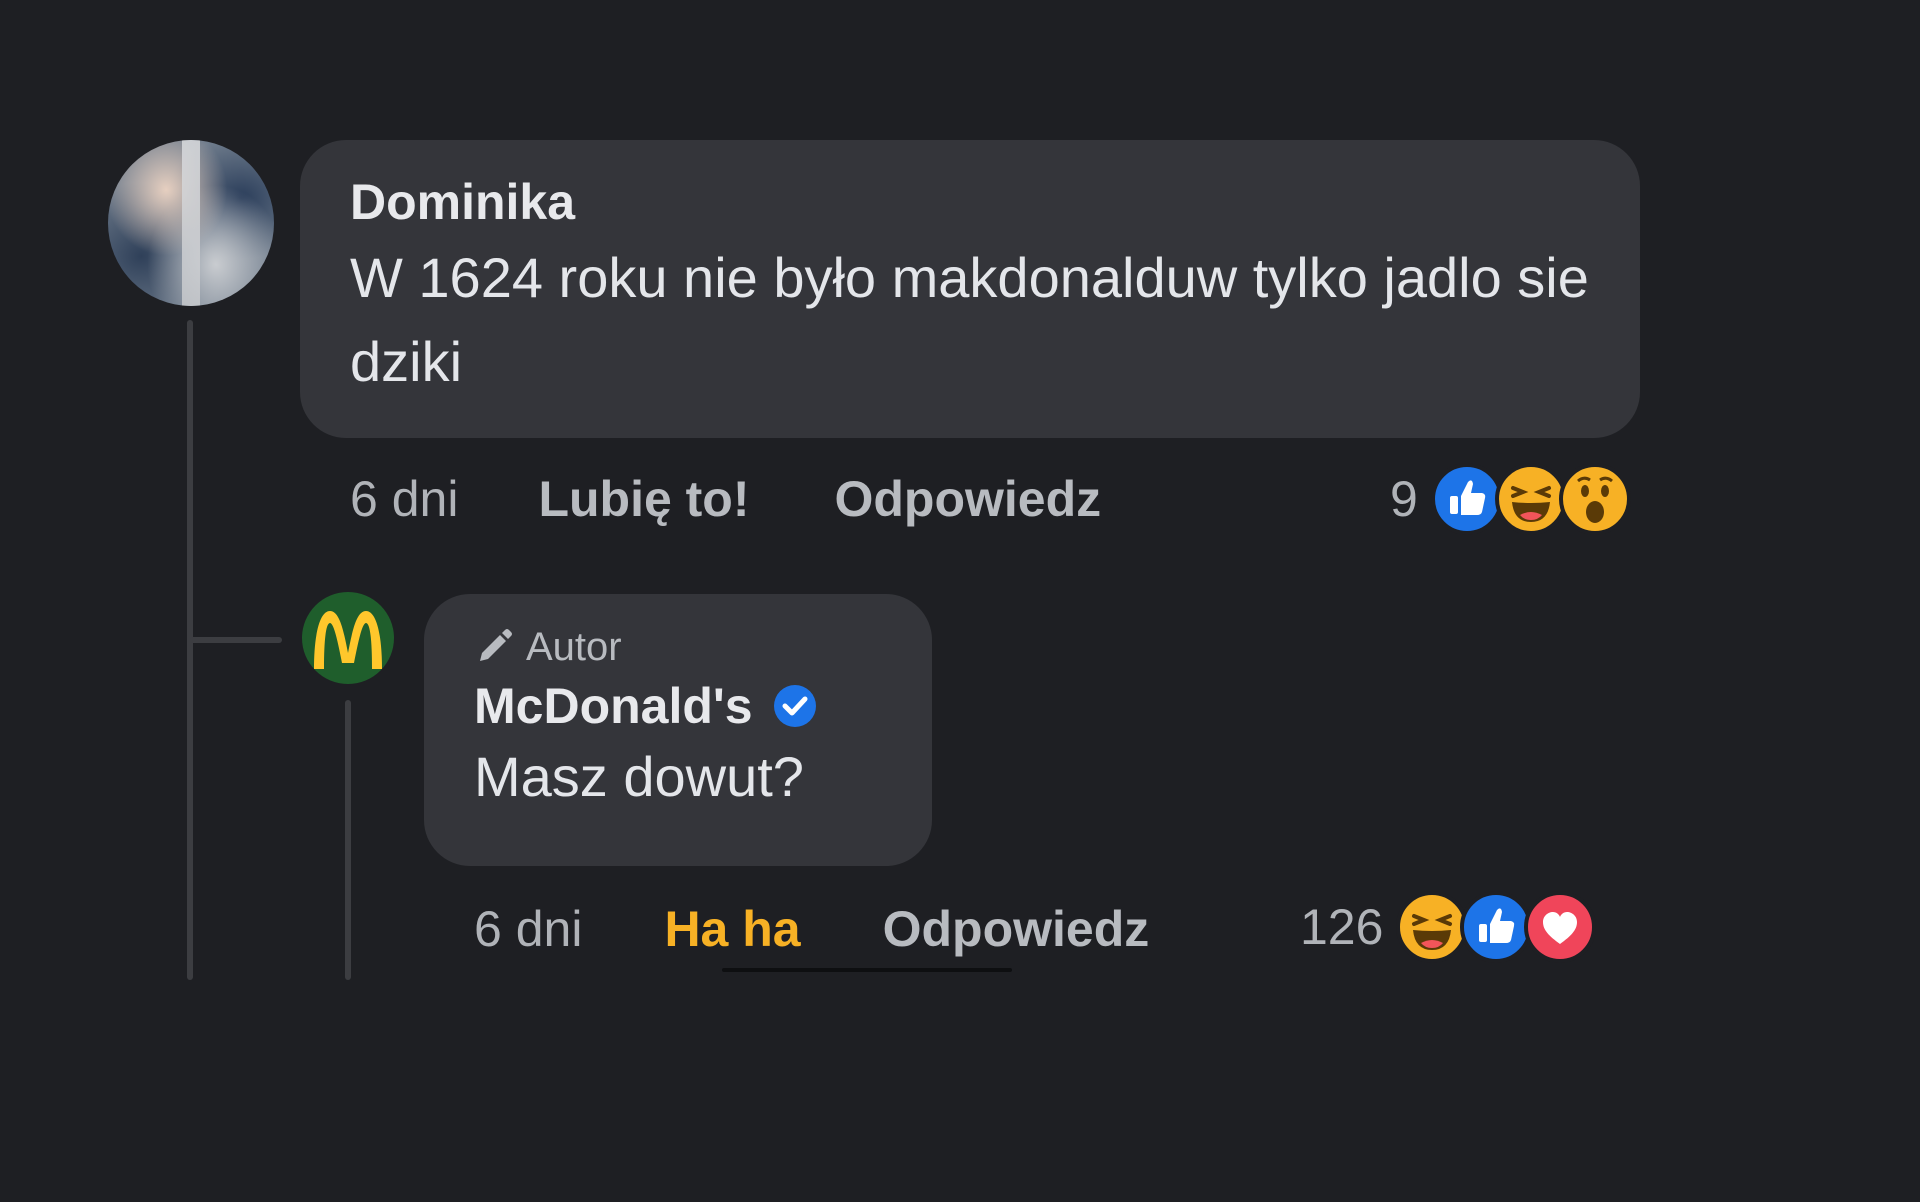 The height and width of the screenshot is (1202, 1920). What do you see at coordinates (1560, 927) in the screenshot?
I see `love-icon` at bounding box center [1560, 927].